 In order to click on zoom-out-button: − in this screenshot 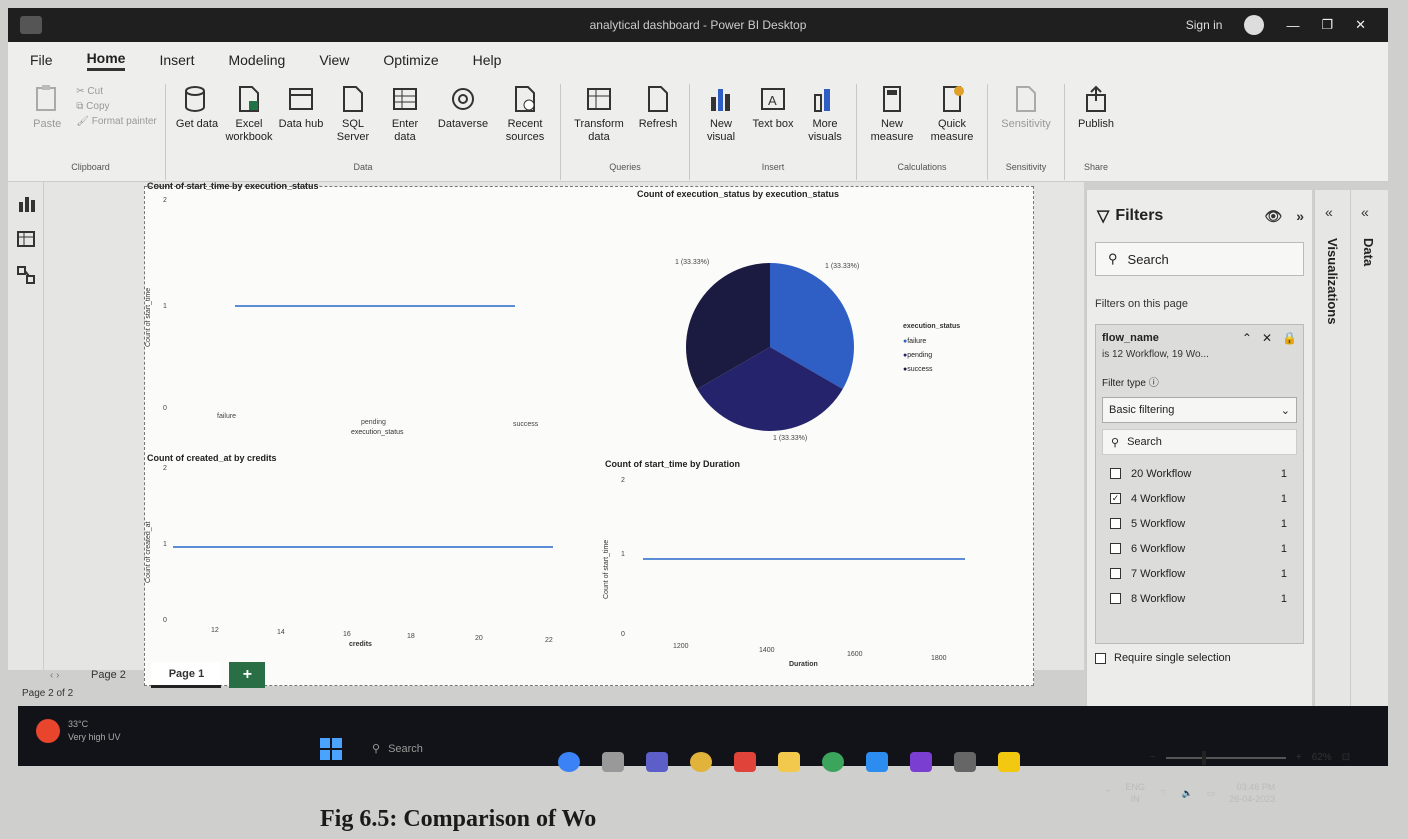, I will do `click(1153, 757)`.